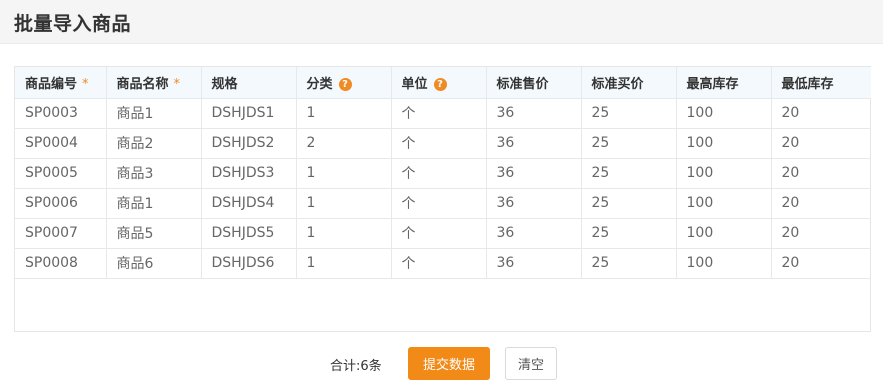 The image size is (883, 392). I want to click on table-cell: DSHJDS5, so click(249, 233).